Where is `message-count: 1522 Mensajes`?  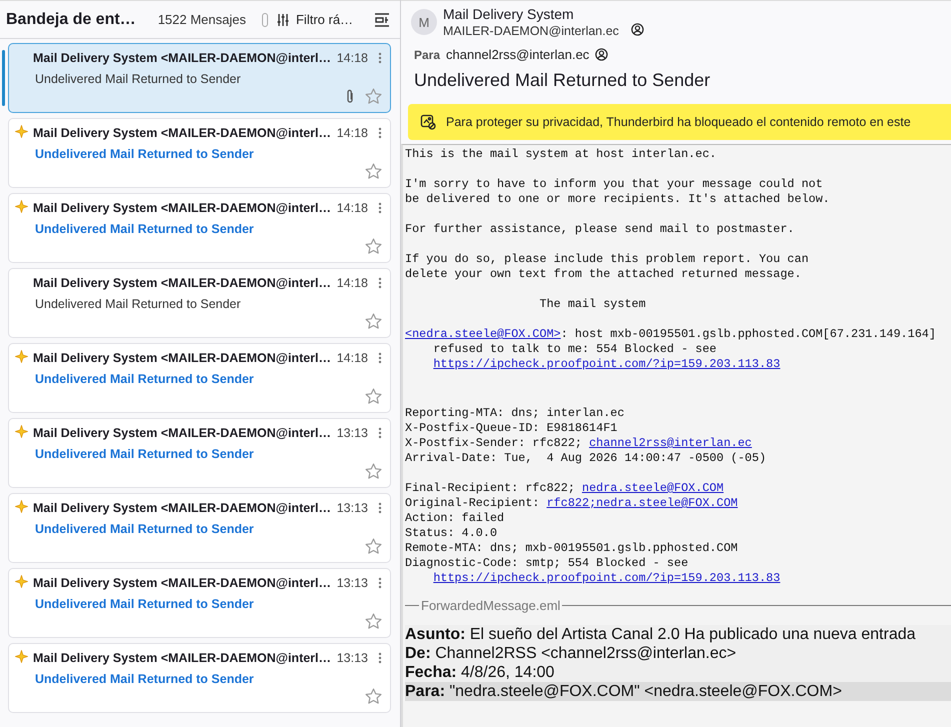 message-count: 1522 Mensajes is located at coordinates (202, 19).